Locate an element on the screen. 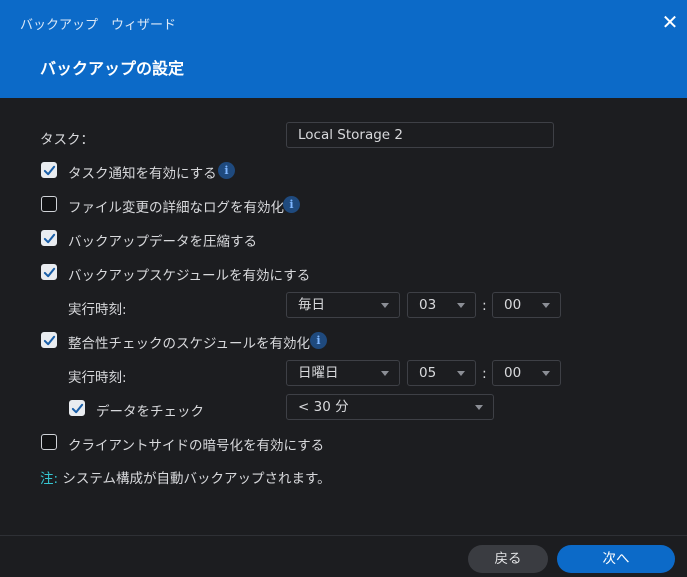 Image resolution: width=687 pixels, height=577 pixels. integrity-schedule-checkbox is located at coordinates (49, 340).